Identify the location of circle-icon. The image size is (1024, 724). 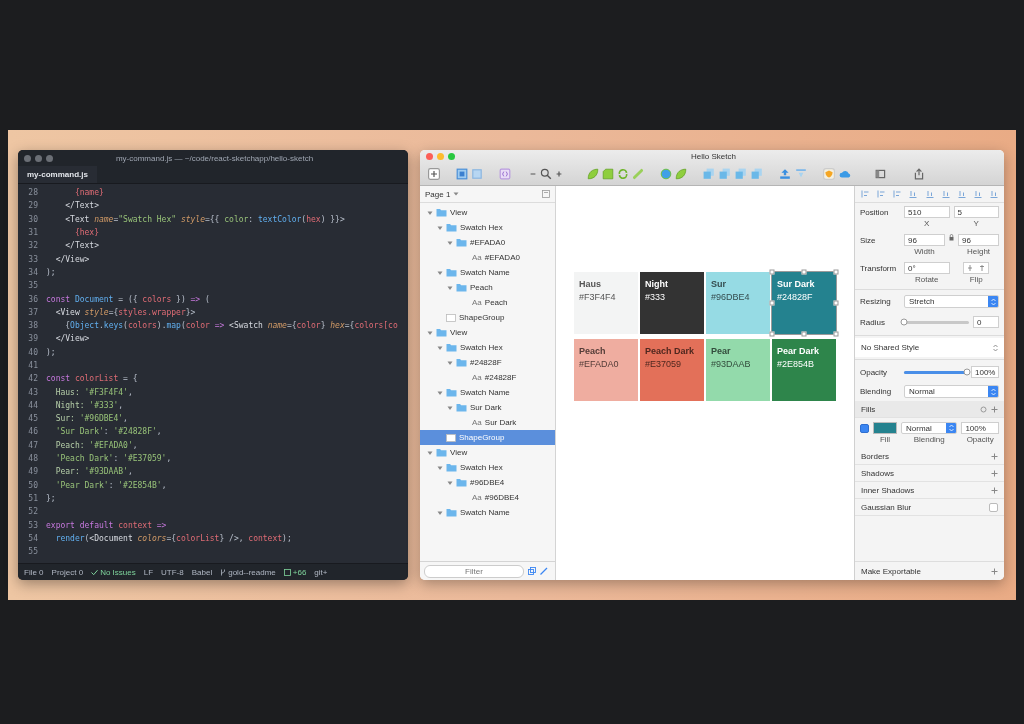
(666, 174).